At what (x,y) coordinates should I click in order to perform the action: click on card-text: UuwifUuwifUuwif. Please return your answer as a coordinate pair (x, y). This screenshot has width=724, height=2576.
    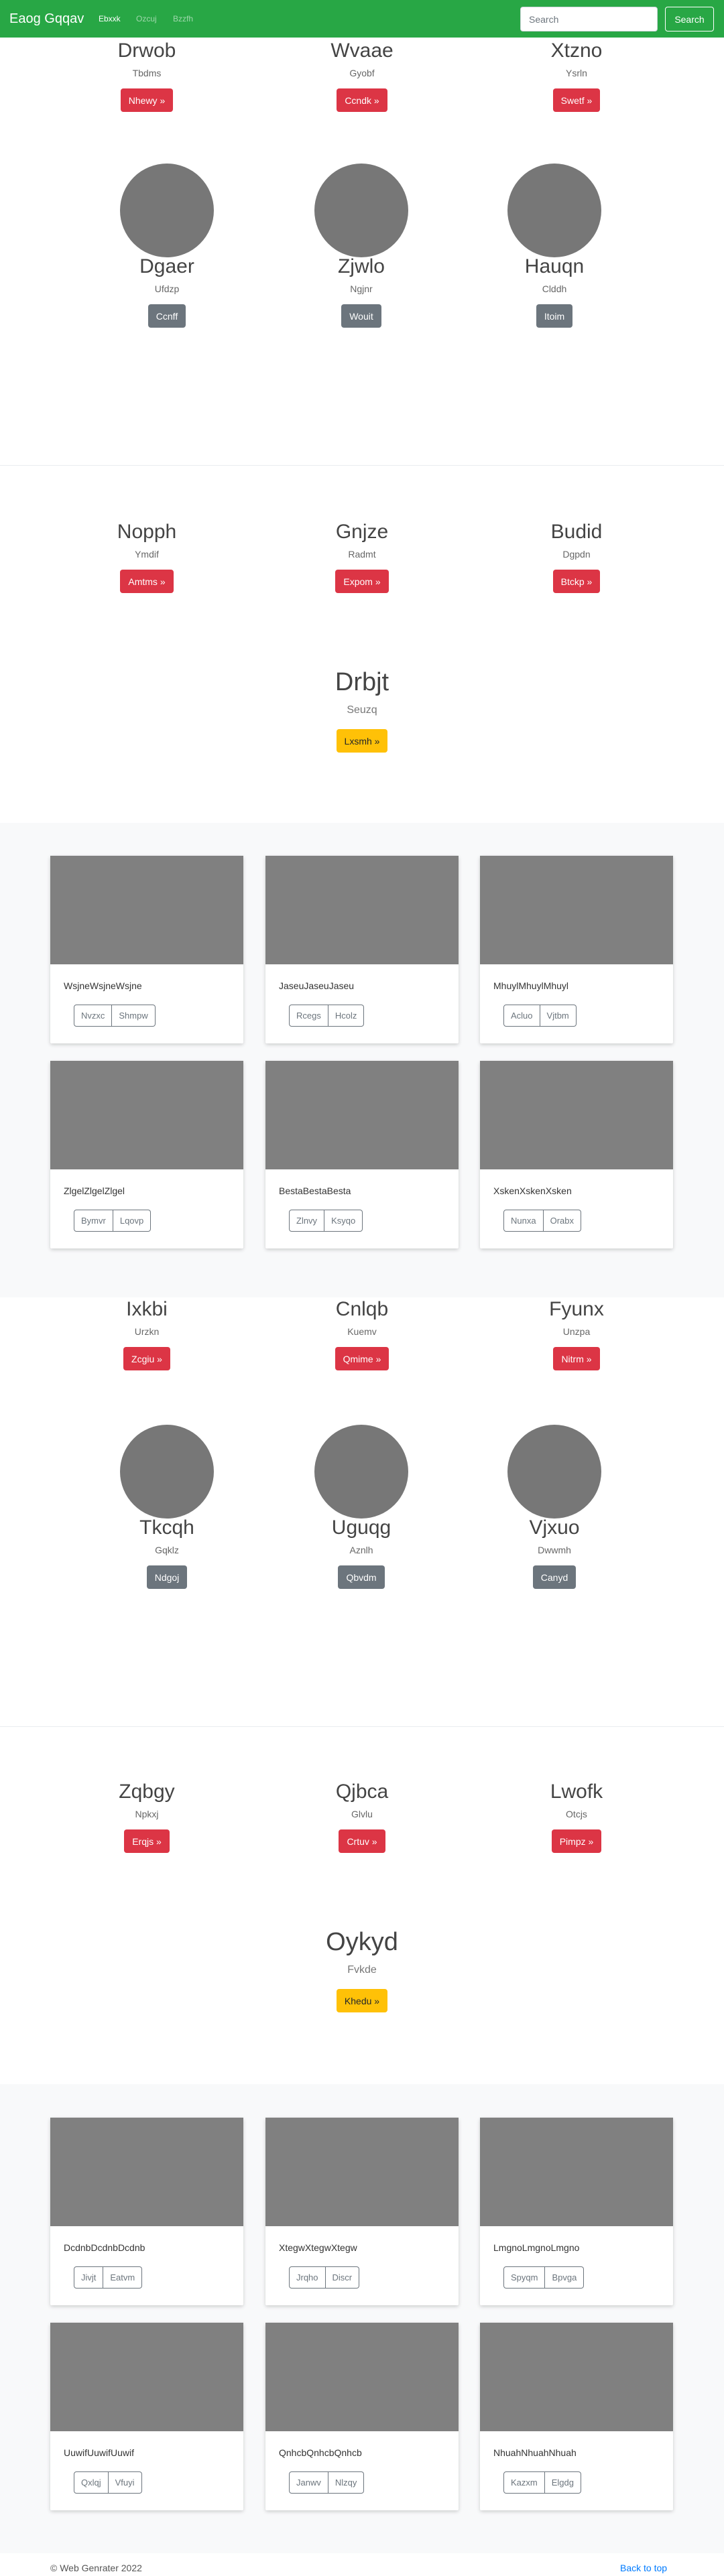
    Looking at the image, I should click on (99, 2452).